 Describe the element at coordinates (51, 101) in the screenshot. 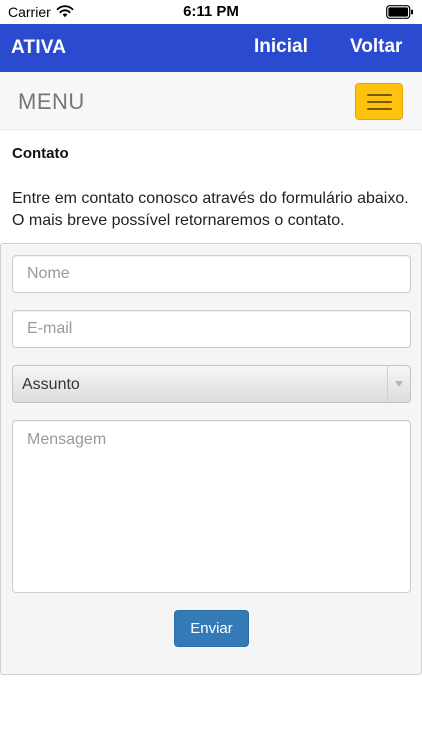

I see `menu-label: MENU` at that location.